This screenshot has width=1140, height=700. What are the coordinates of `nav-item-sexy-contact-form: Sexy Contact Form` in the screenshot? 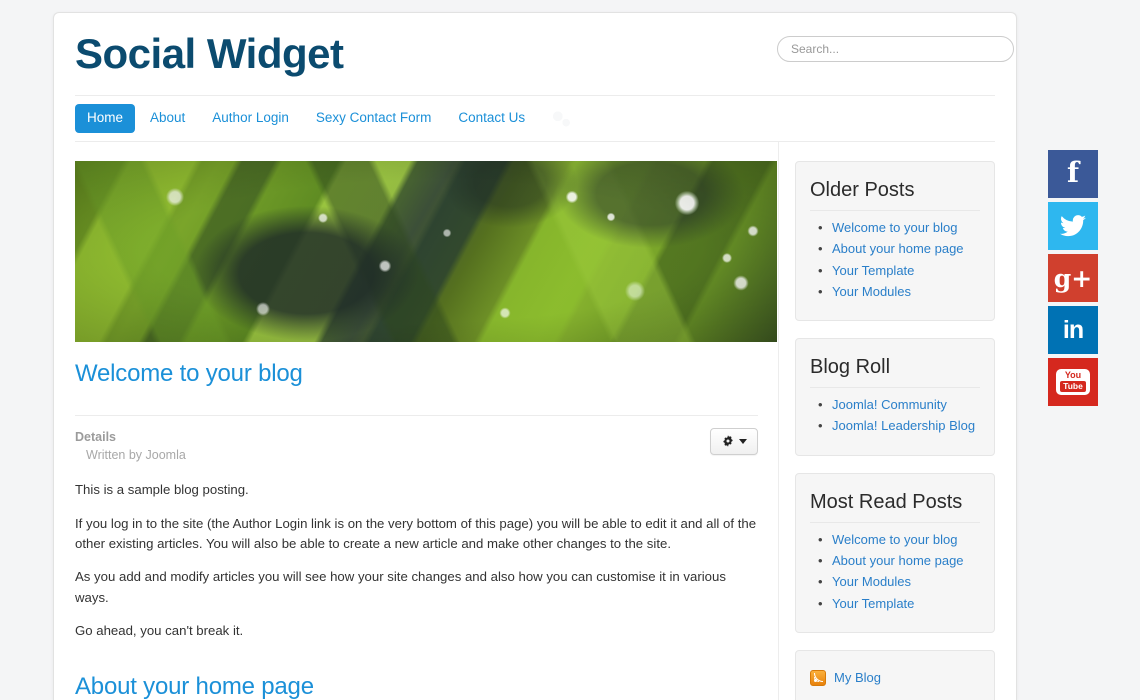 It's located at (374, 118).